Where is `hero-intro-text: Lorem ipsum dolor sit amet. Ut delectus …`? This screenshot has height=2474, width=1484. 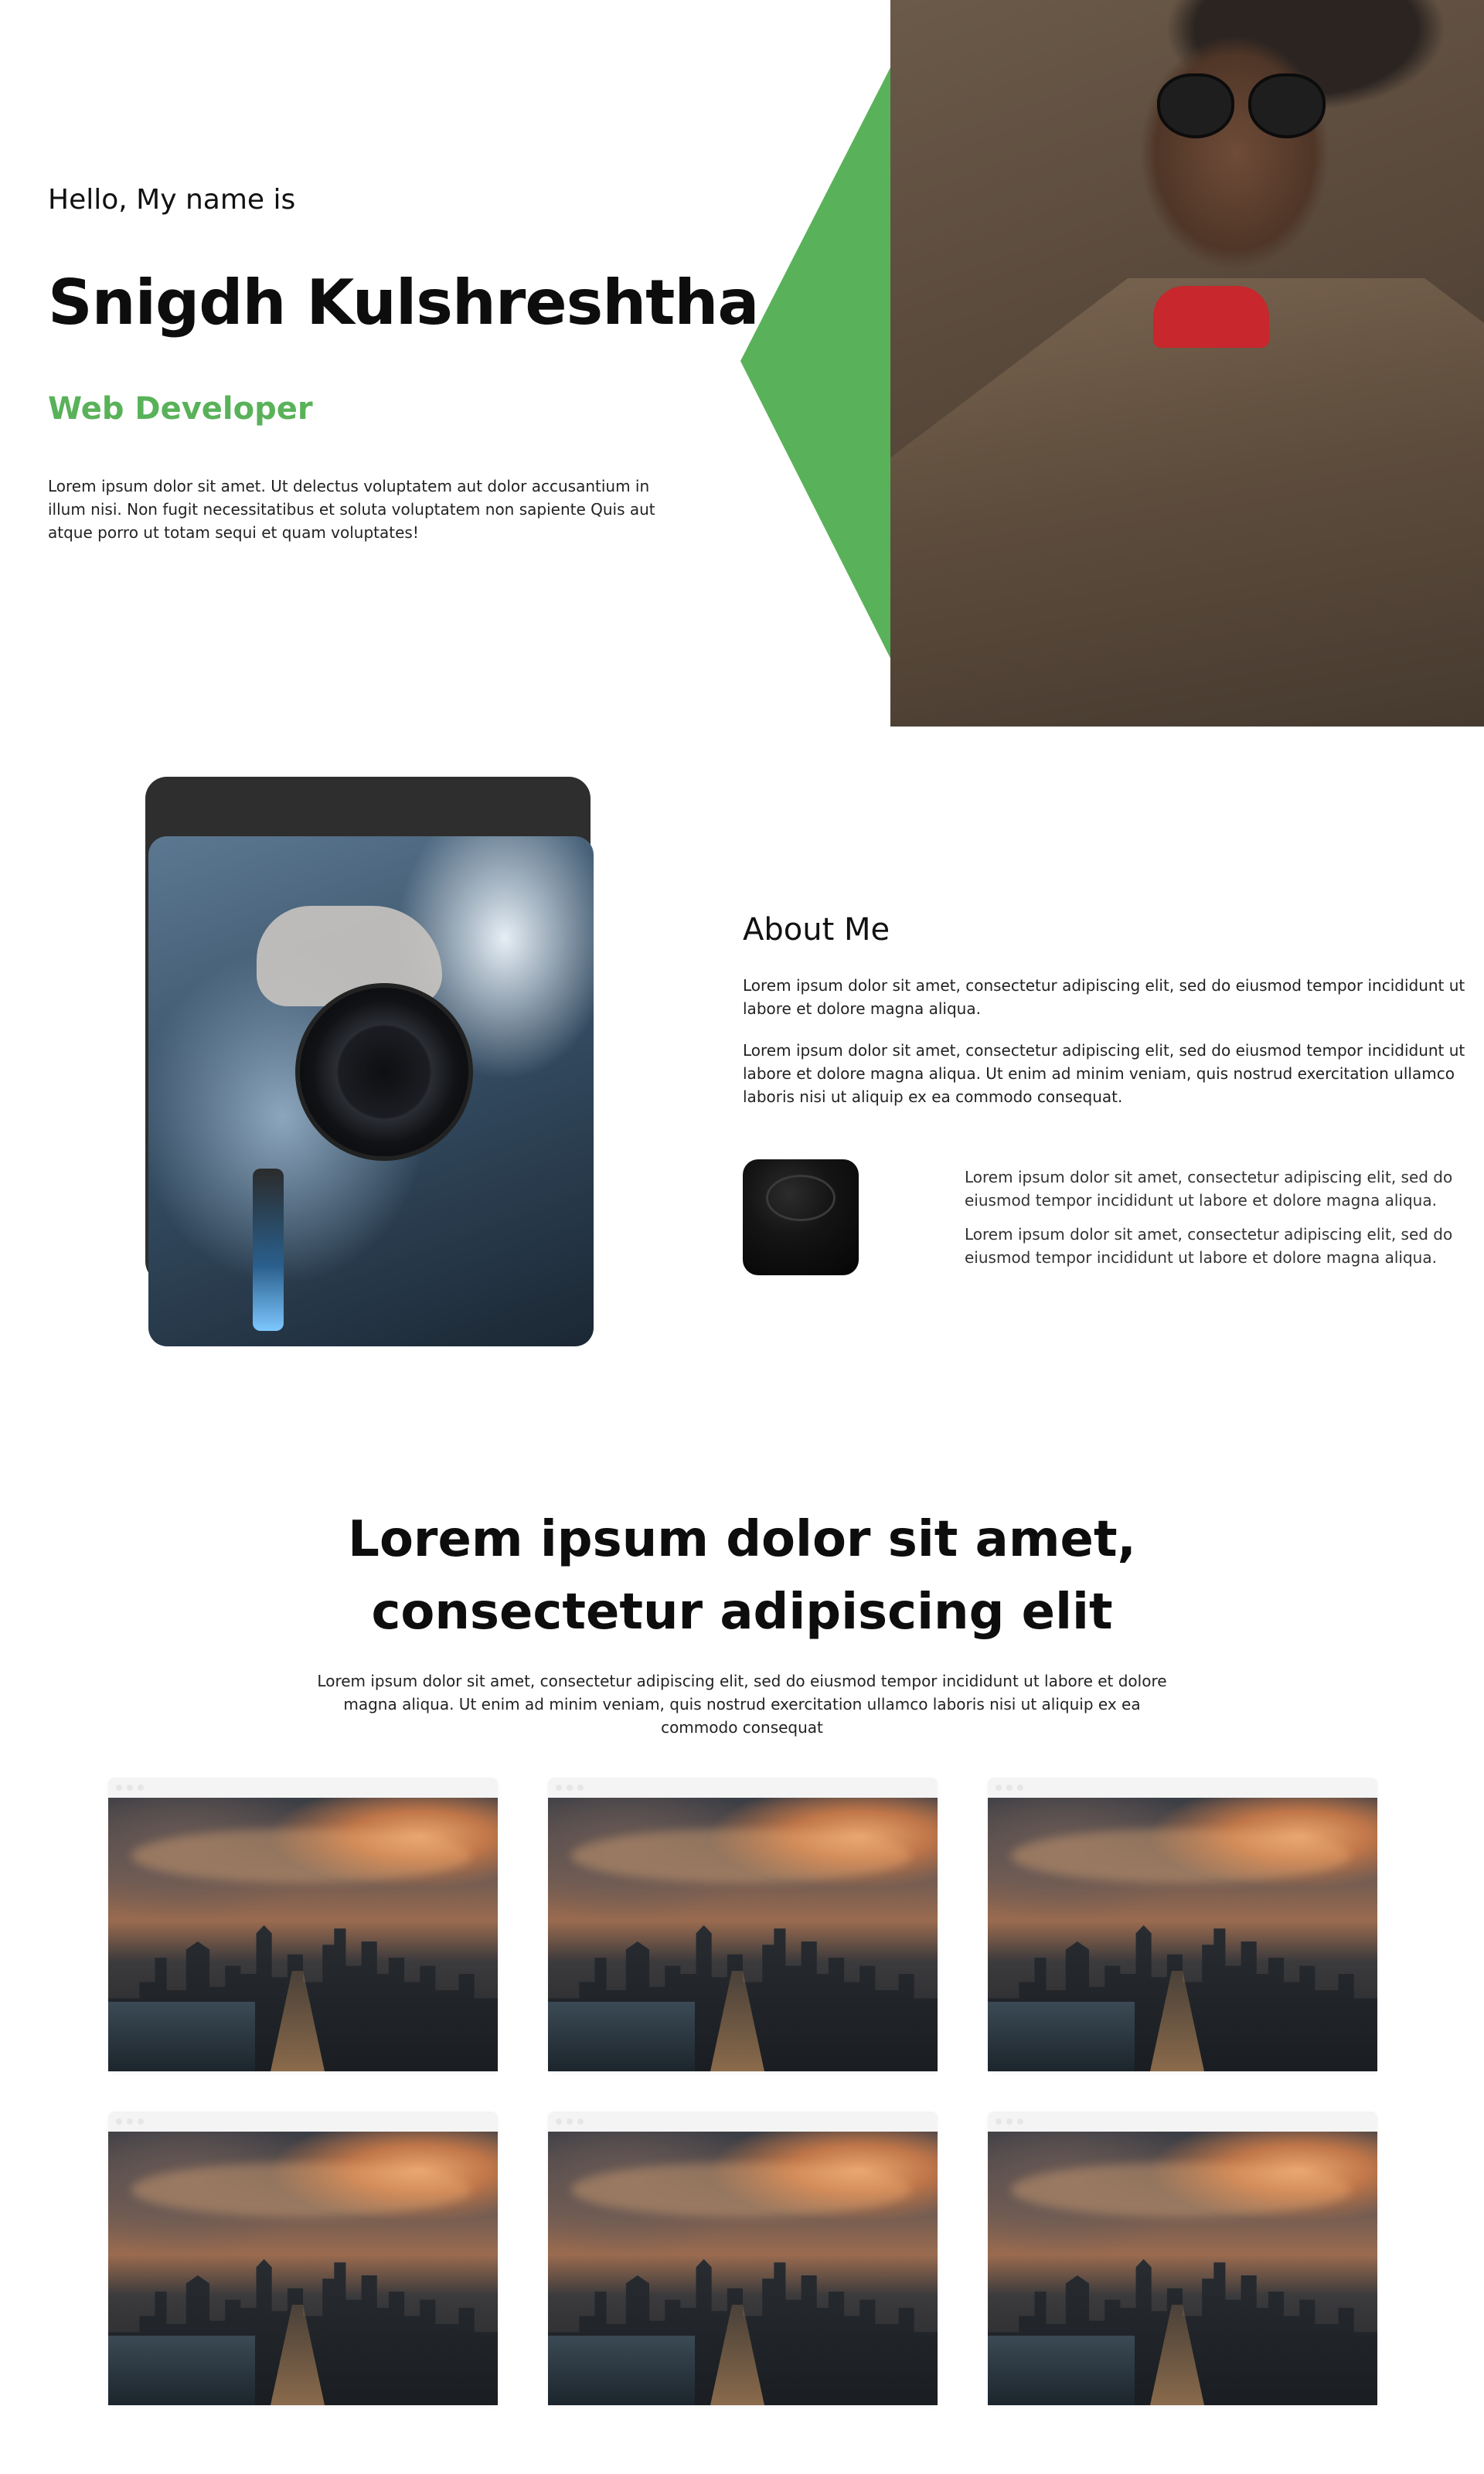 hero-intro-text: Lorem ipsum dolor sit amet. Ut delectus … is located at coordinates (351, 509).